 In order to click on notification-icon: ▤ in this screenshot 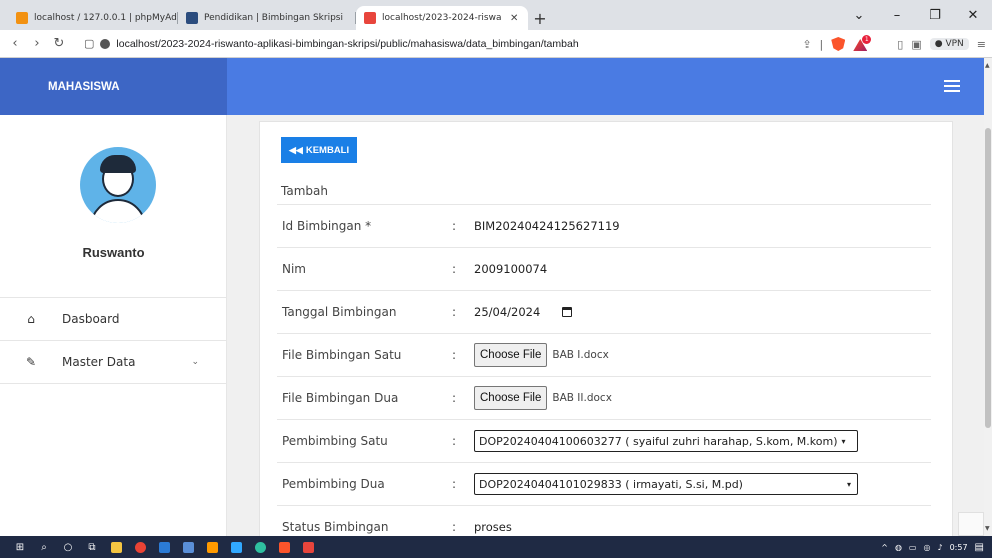, I will do `click(979, 547)`.